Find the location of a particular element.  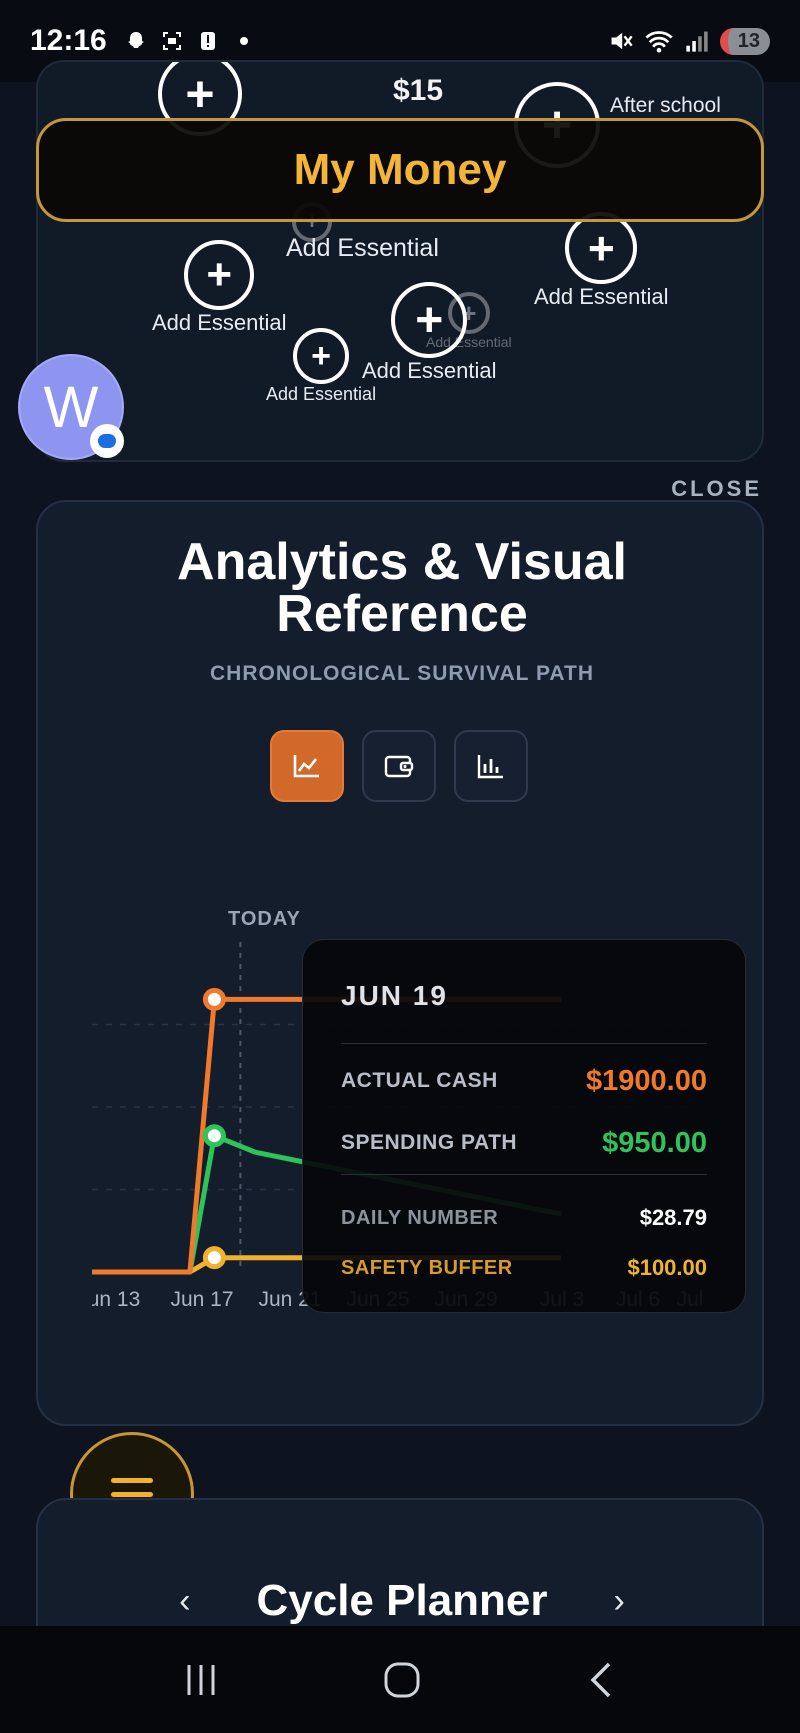

tooltip-row-daily-number: DAILY NUMBER $28.79 is located at coordinates (524, 1218).